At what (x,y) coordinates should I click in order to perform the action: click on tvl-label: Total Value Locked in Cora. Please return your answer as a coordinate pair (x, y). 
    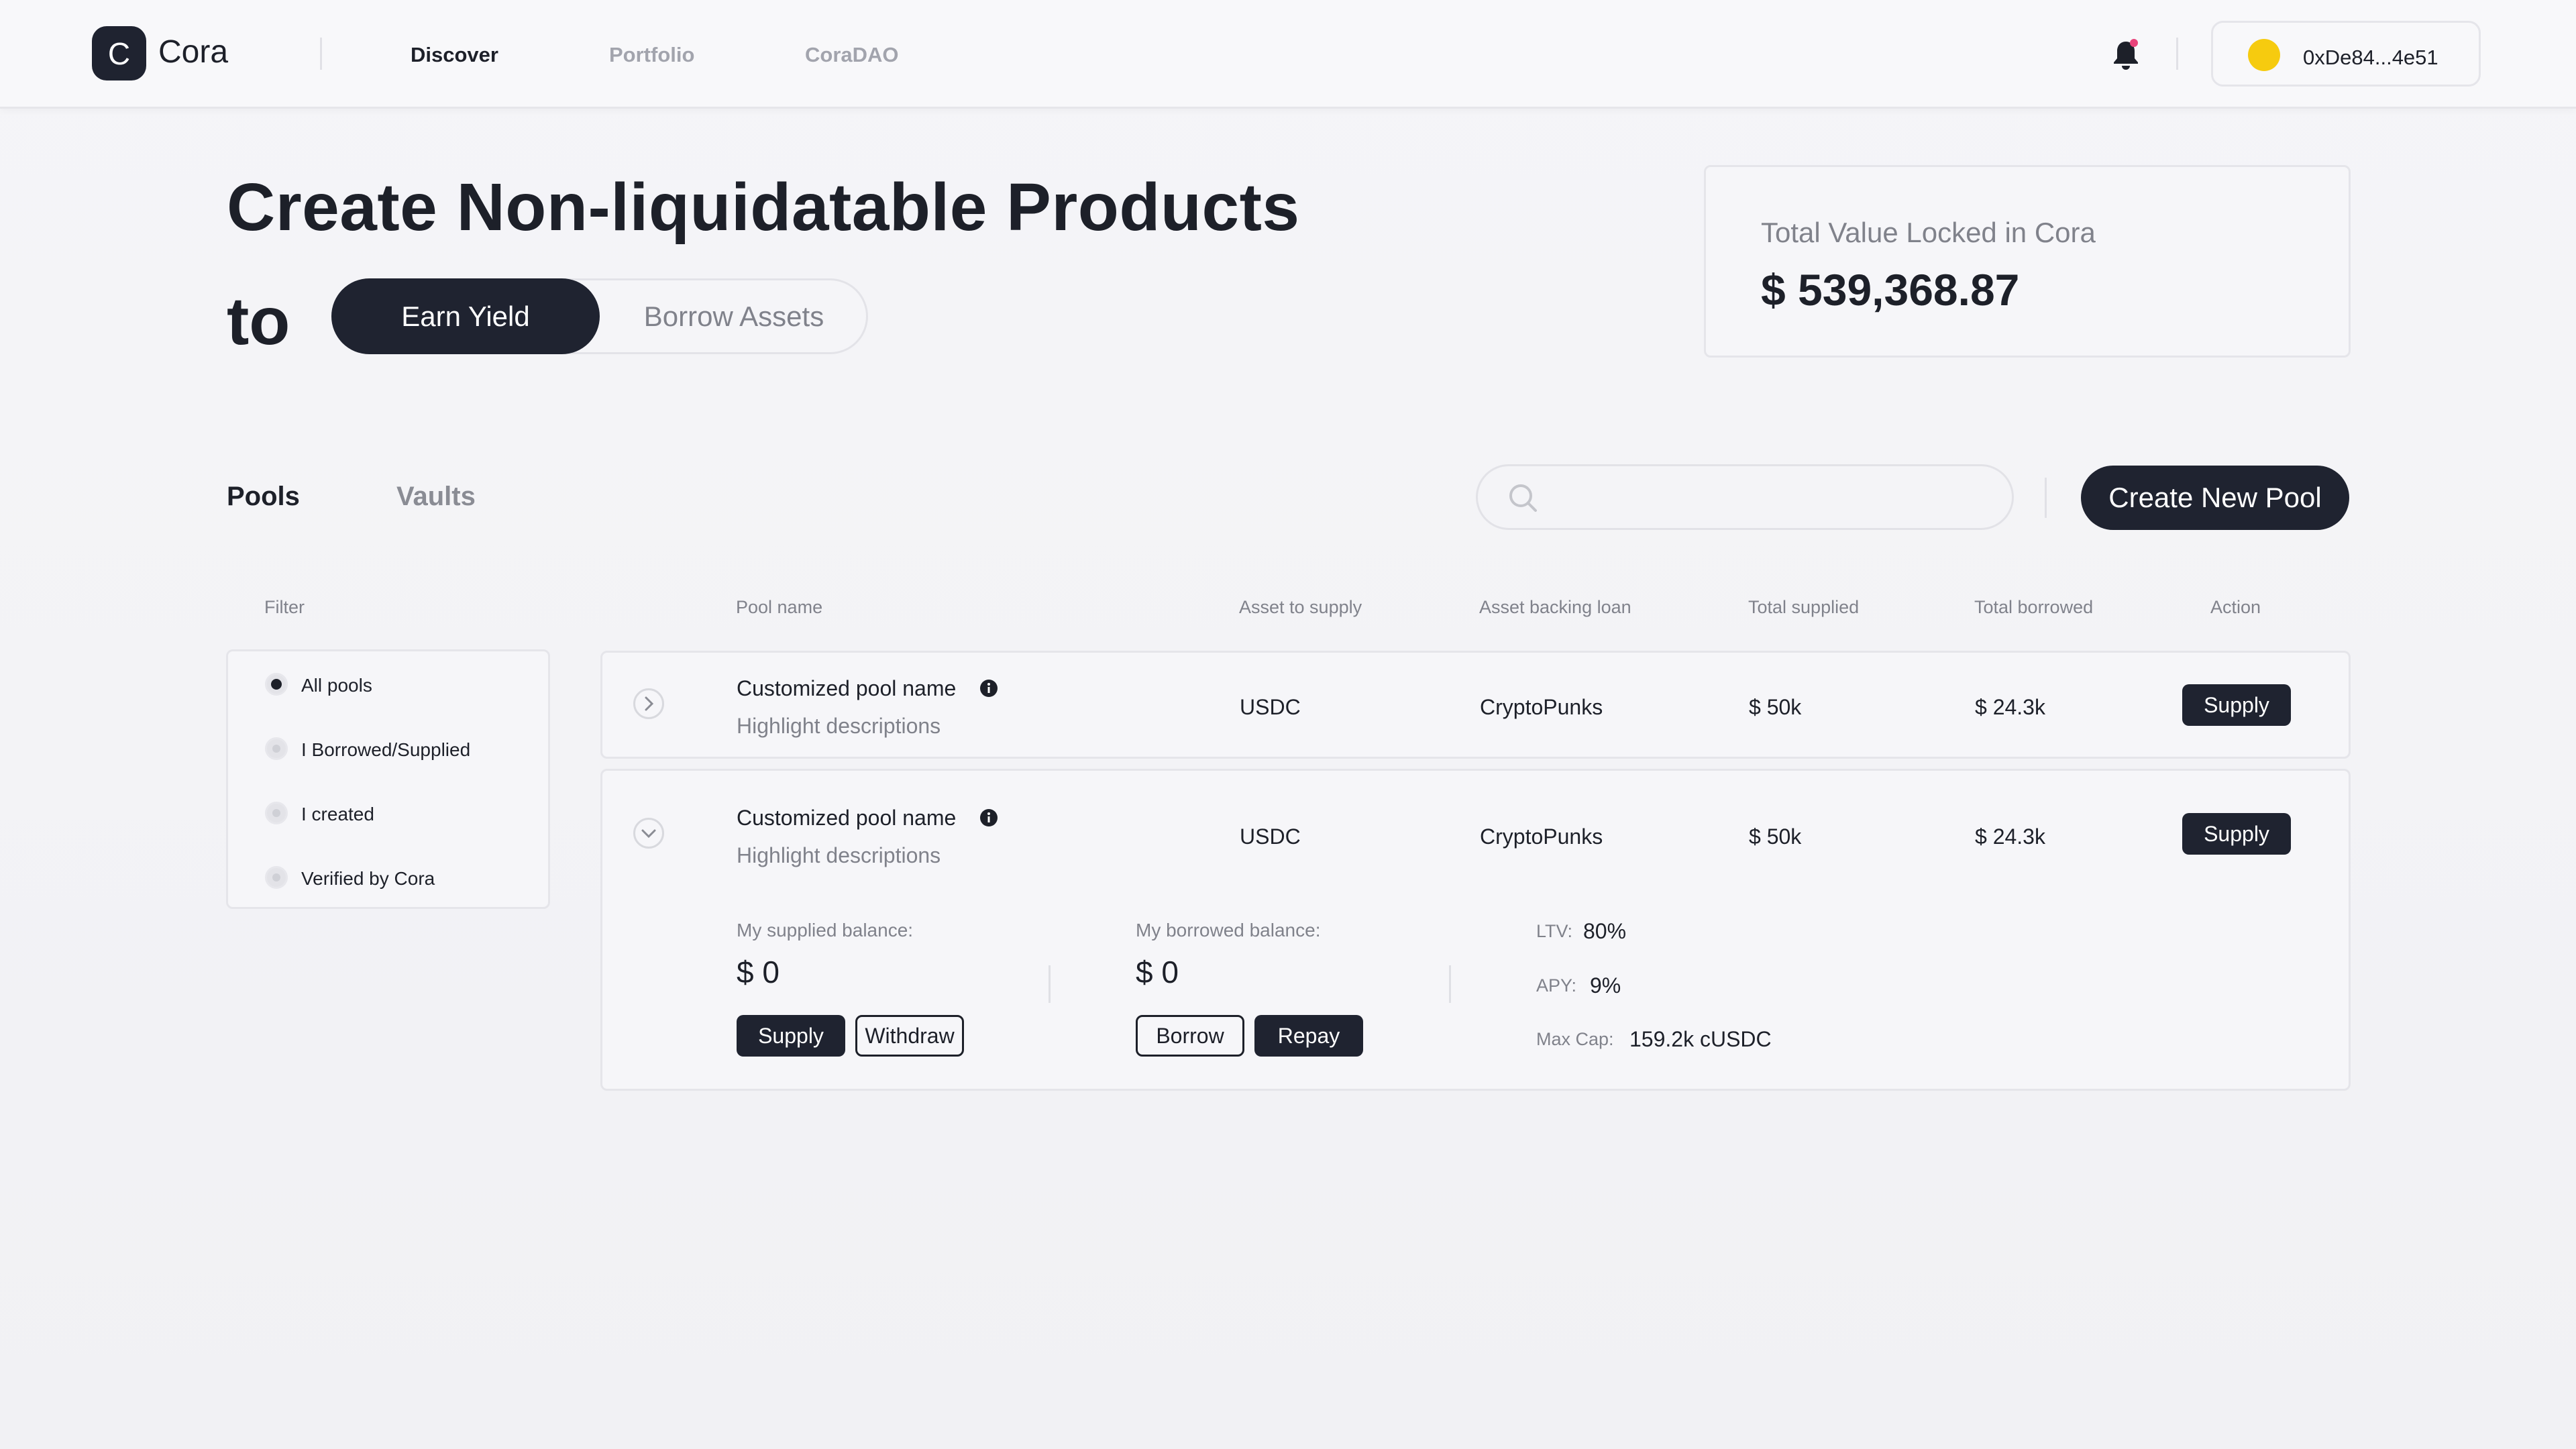
    Looking at the image, I should click on (1928, 232).